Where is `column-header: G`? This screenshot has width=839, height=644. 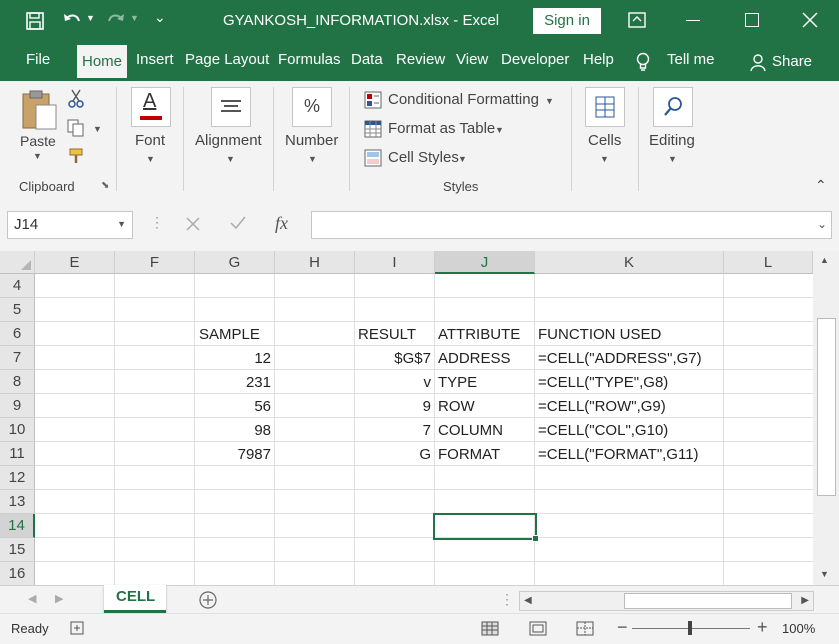
column-header: G is located at coordinates (235, 262).